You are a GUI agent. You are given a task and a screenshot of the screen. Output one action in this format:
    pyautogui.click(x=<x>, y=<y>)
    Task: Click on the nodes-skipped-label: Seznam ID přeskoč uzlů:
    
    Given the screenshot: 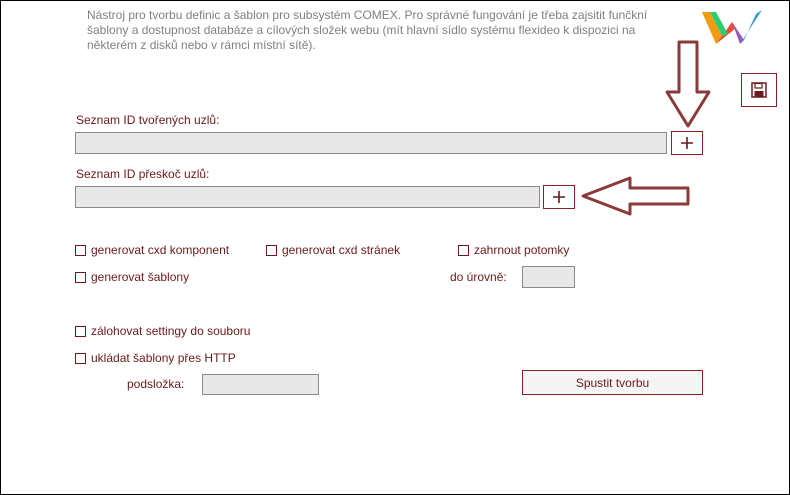 What is the action you would take?
    pyautogui.click(x=143, y=174)
    